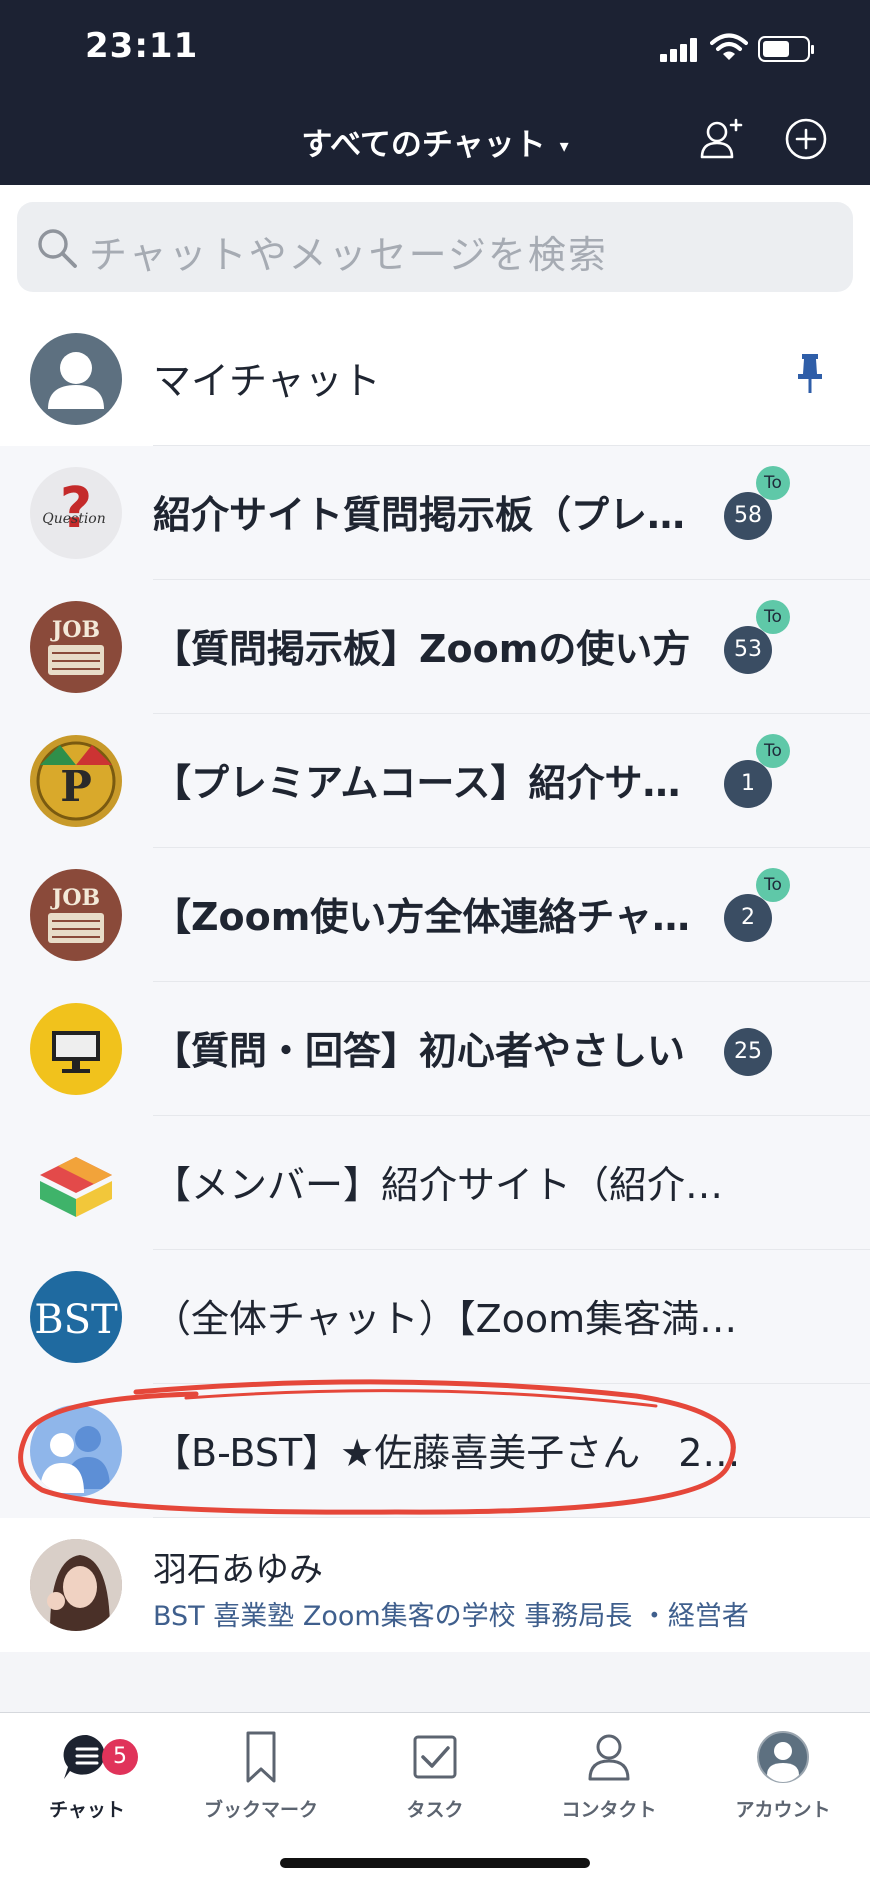 The width and height of the screenshot is (870, 1883). Describe the element at coordinates (609, 1810) in the screenshot. I see `tab-label: コンタクト` at that location.